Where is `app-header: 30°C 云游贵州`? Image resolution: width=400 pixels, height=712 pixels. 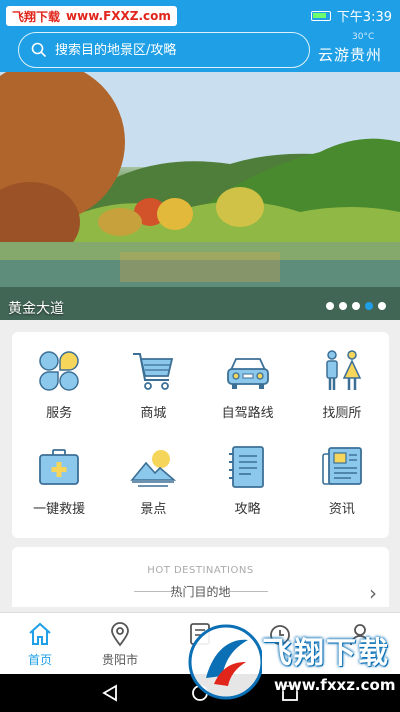
app-header: 30°C 云游贵州 is located at coordinates (200, 51).